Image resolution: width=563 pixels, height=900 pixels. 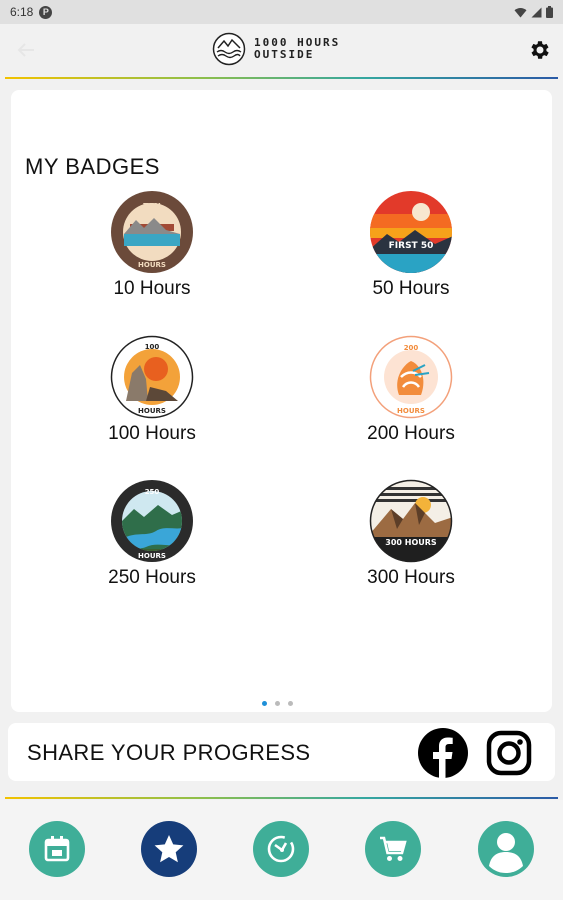 What do you see at coordinates (411, 577) in the screenshot?
I see `badge-label: 300 Hours` at bounding box center [411, 577].